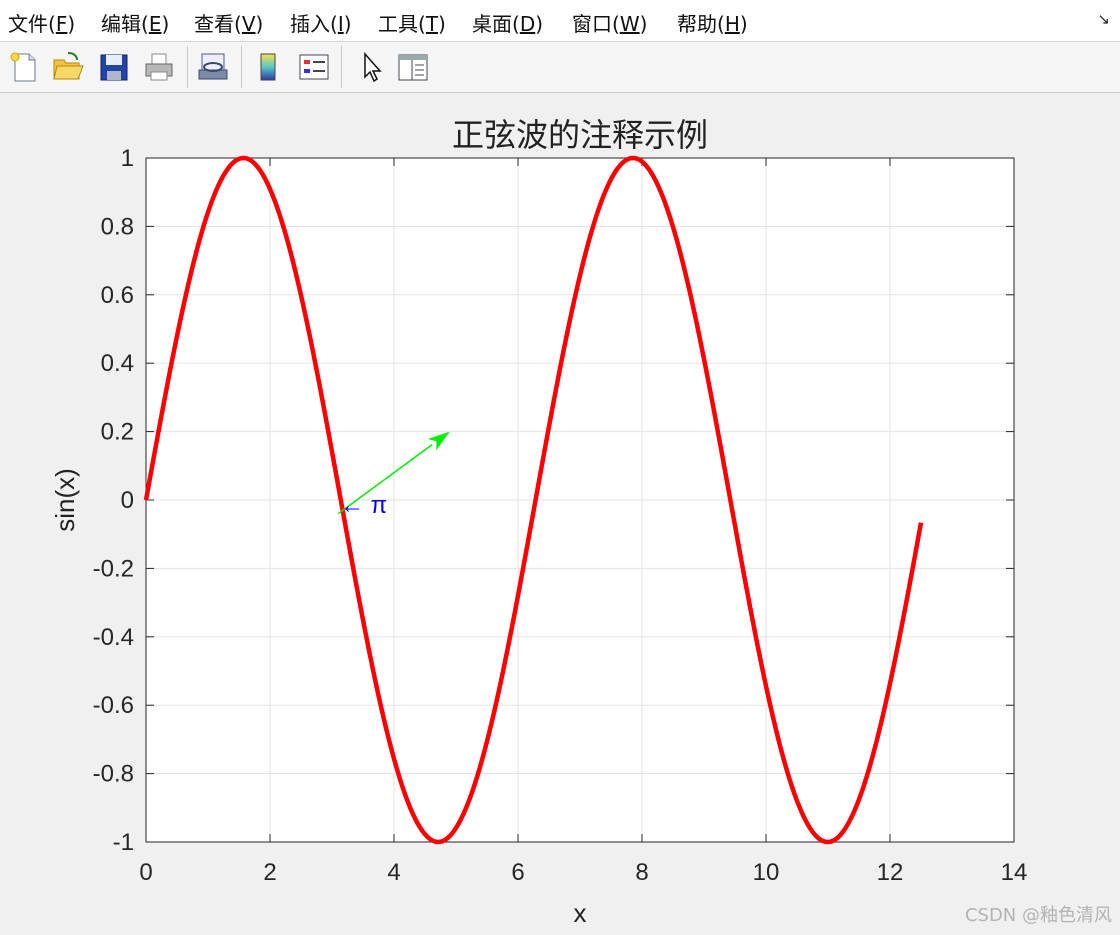 The image size is (1120, 935). What do you see at coordinates (113, 500) in the screenshot?
I see `y-tick-labels: 1 0.8 0.6 0.4 0.2 0 -0.2 -0.4 -0.6 -0.8 -1` at bounding box center [113, 500].